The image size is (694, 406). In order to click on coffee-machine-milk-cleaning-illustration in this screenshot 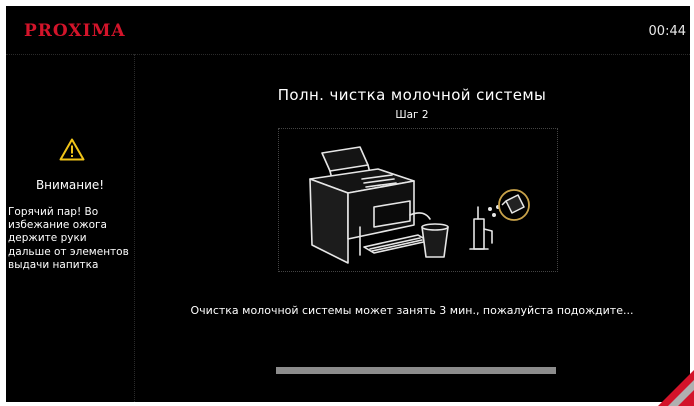, I will do `click(419, 205)`.